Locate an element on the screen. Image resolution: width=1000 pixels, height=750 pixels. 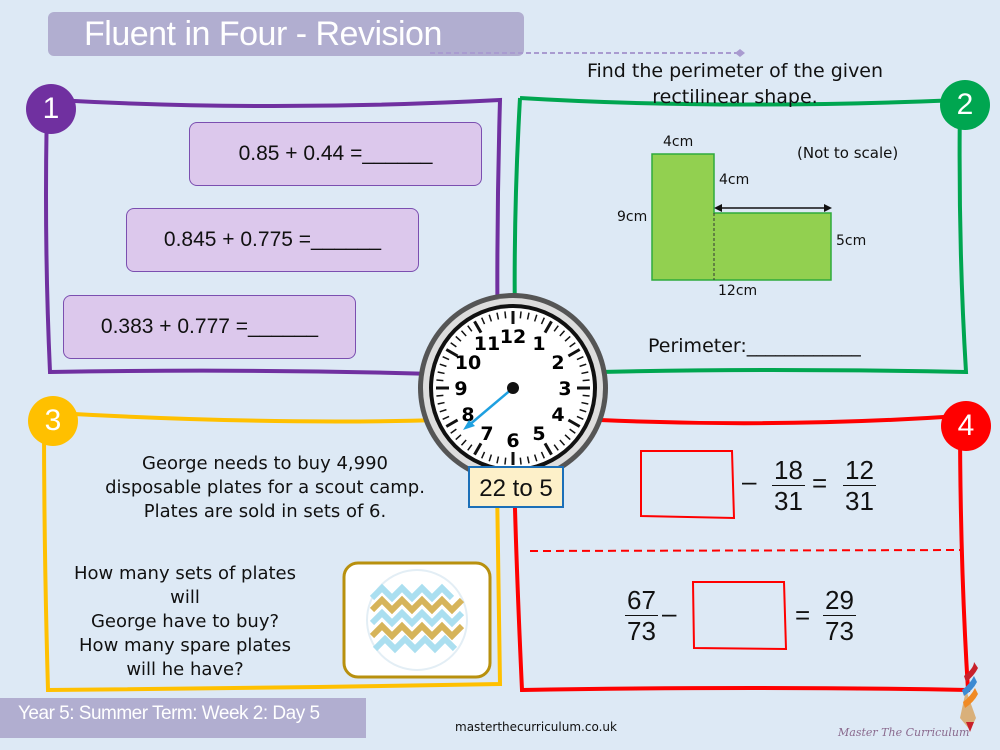
q2-prompt-line-1: Find the perimeter of the given is located at coordinates (735, 71).